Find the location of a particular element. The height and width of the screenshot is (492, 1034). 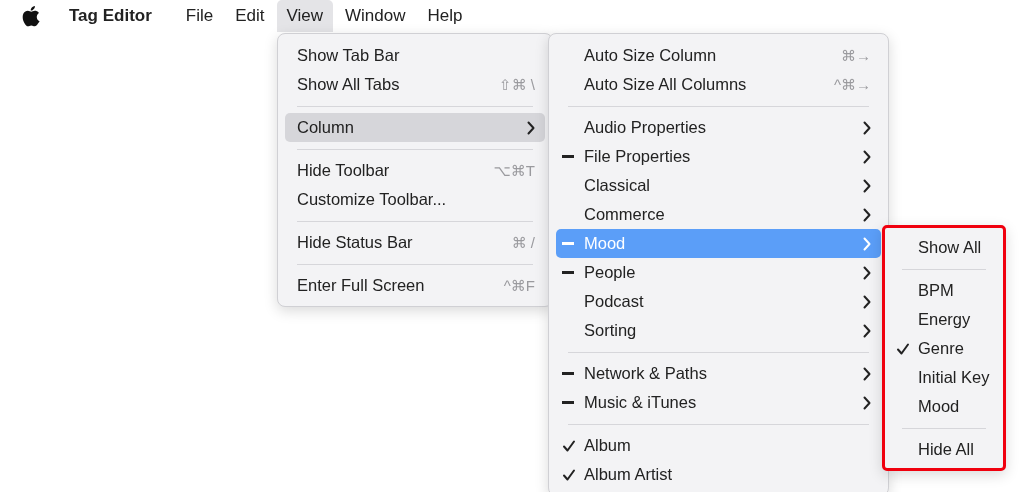

menu-item: Album Artist is located at coordinates (718, 474).